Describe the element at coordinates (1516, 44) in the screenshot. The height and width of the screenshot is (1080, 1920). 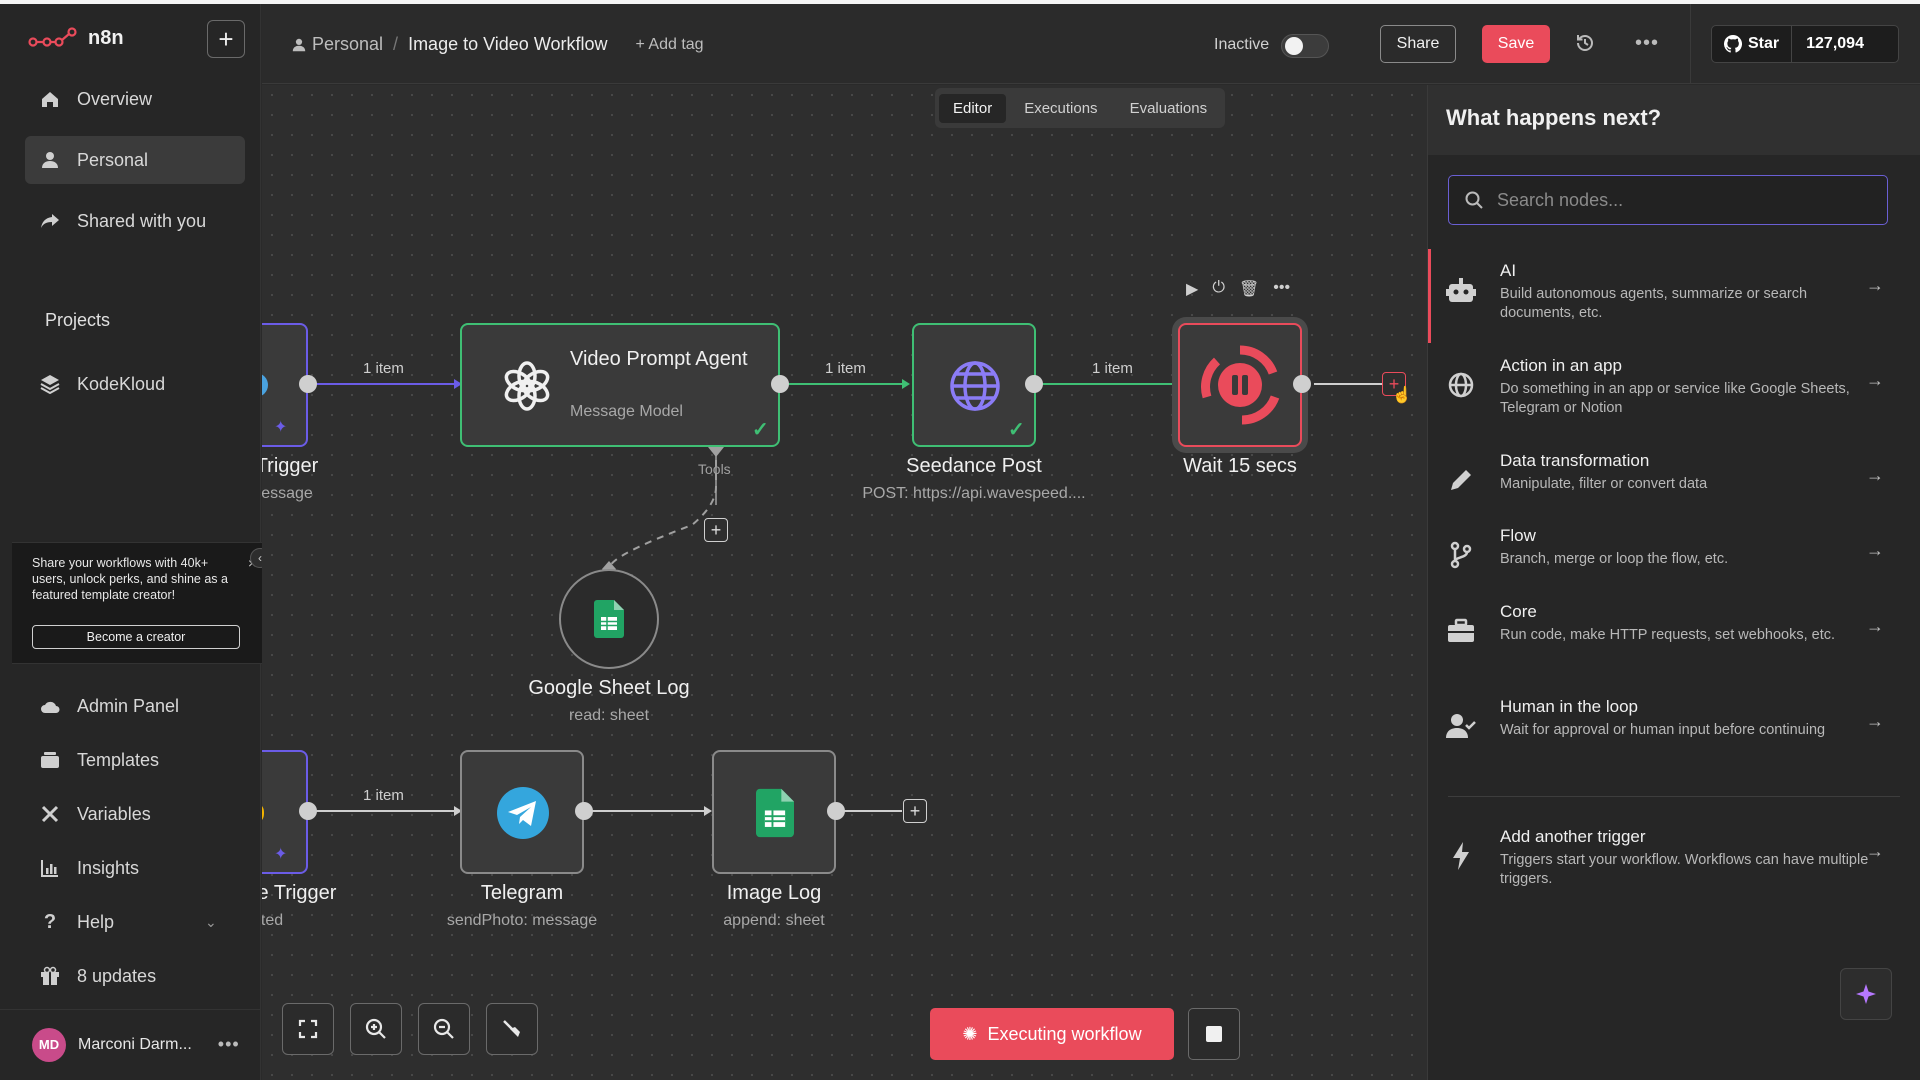
I see `save-button: Save` at that location.